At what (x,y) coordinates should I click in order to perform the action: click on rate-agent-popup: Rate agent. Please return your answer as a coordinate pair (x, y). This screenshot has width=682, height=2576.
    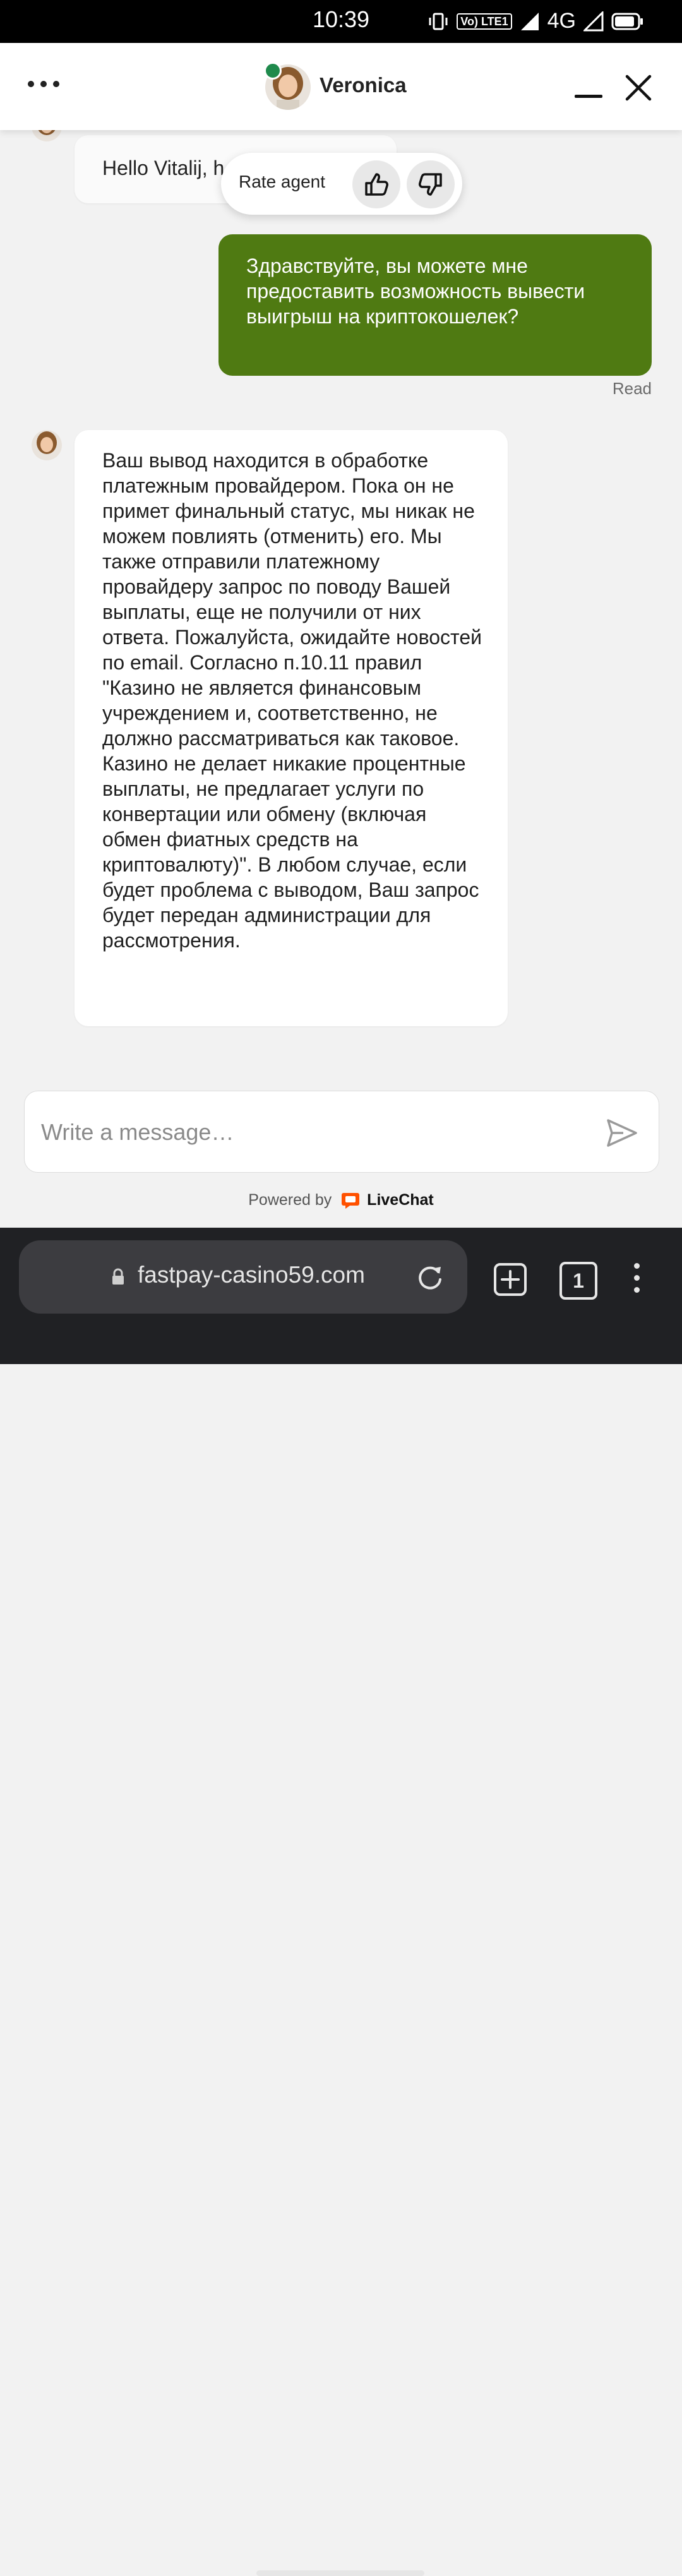
    Looking at the image, I should click on (341, 184).